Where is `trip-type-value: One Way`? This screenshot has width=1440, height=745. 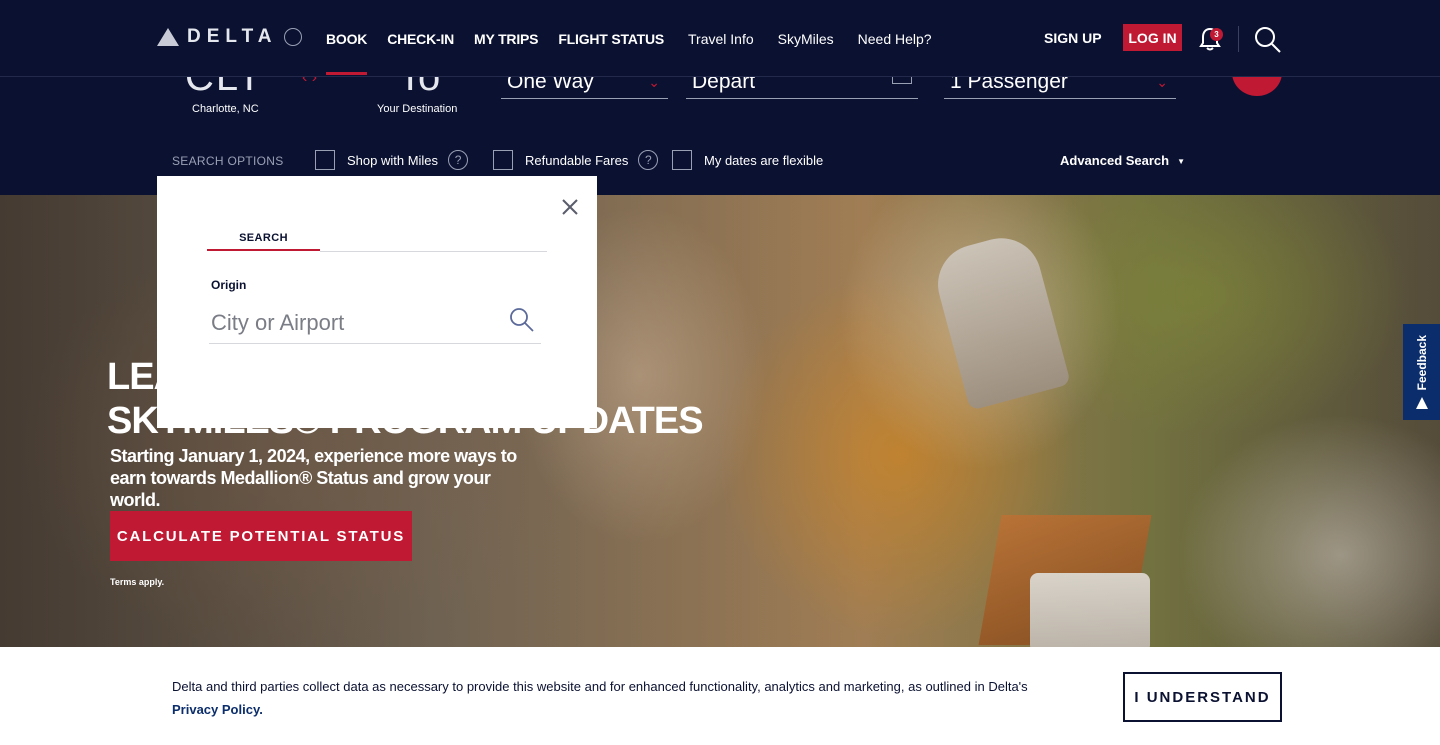 trip-type-value: One Way is located at coordinates (550, 85).